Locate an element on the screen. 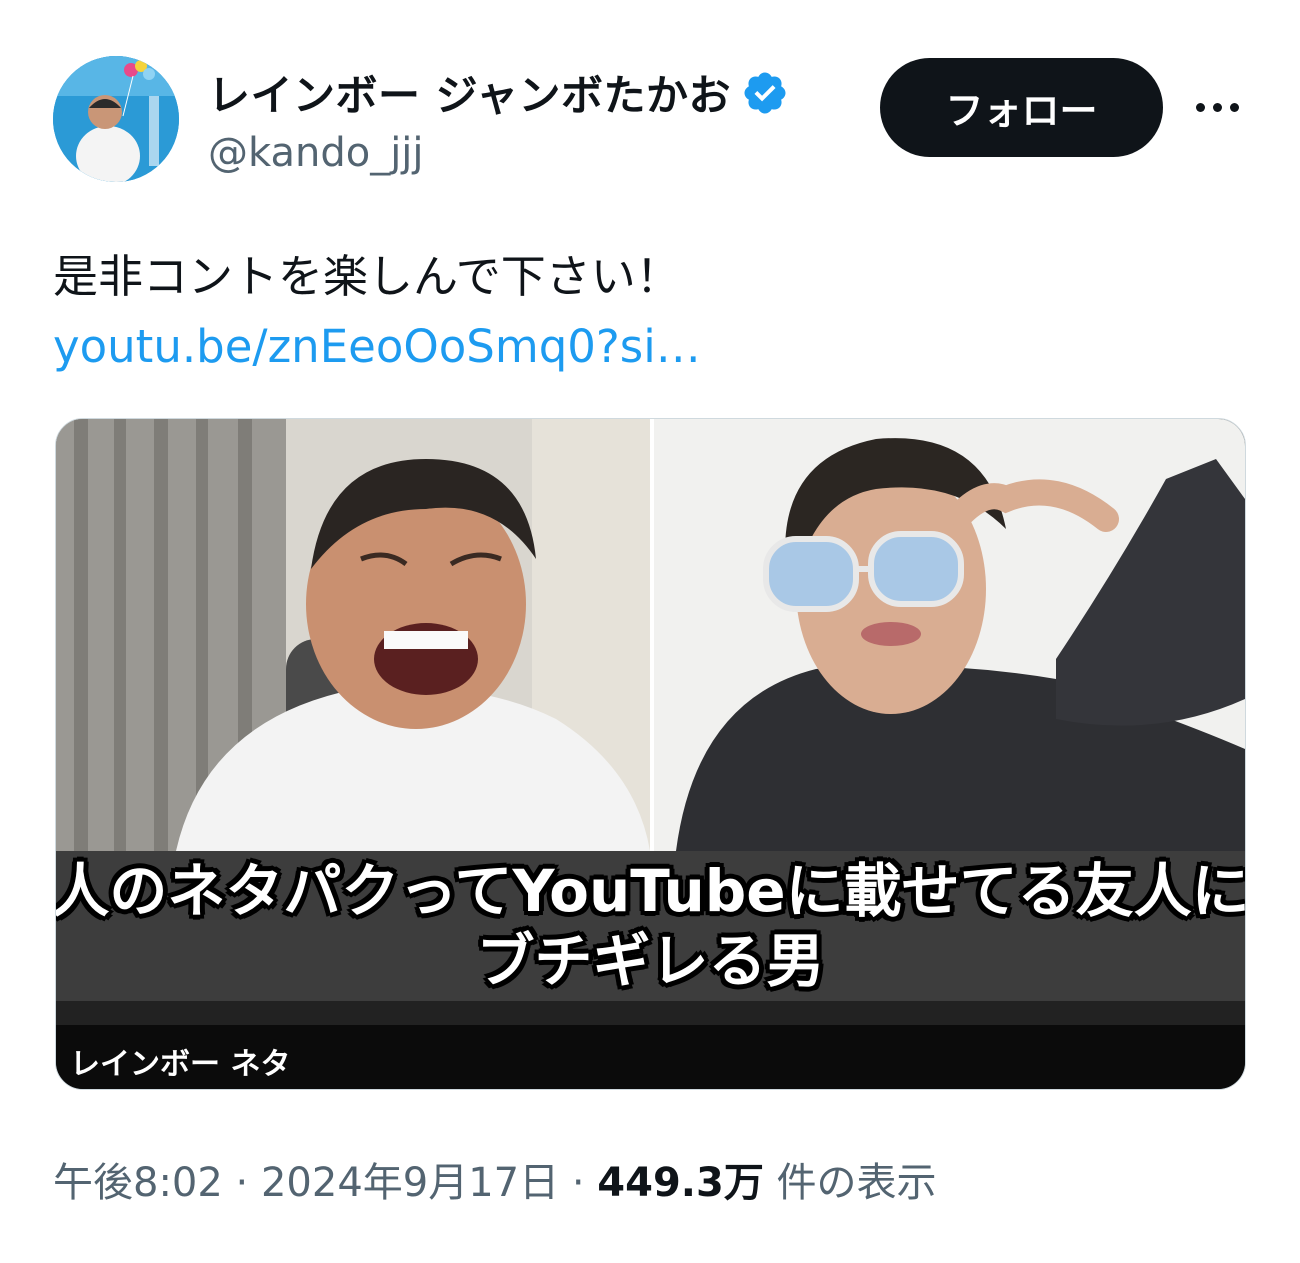 This screenshot has height=1263, width=1300. verified-badge-icon is located at coordinates (765, 93).